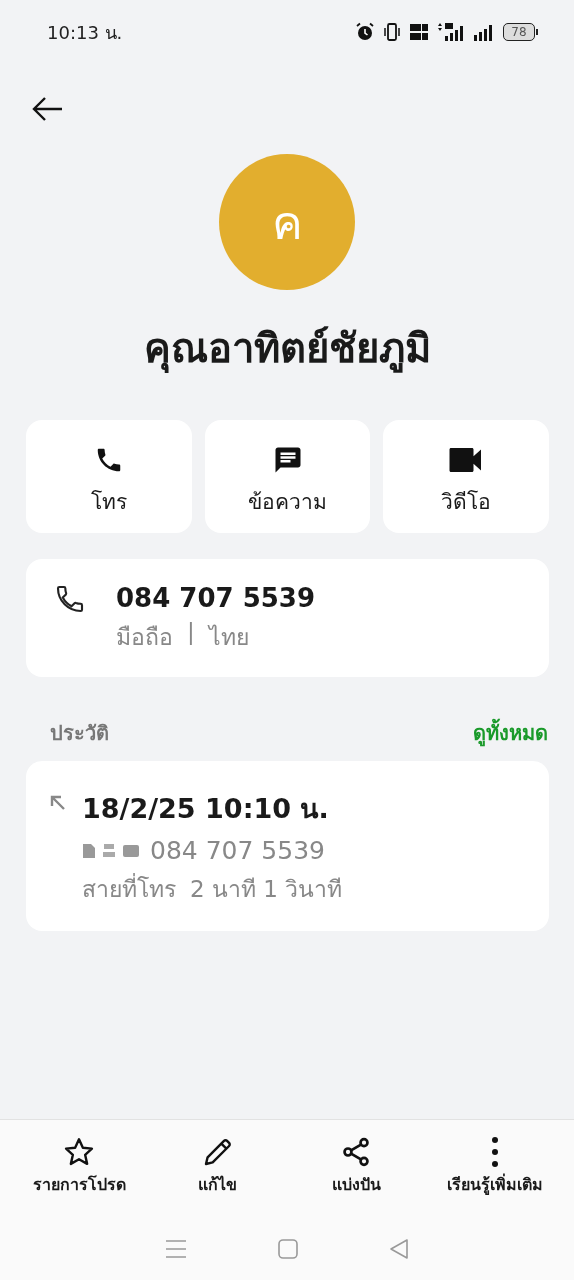 This screenshot has height=1280, width=574. Describe the element at coordinates (288, 1249) in the screenshot. I see `home-icon` at that location.